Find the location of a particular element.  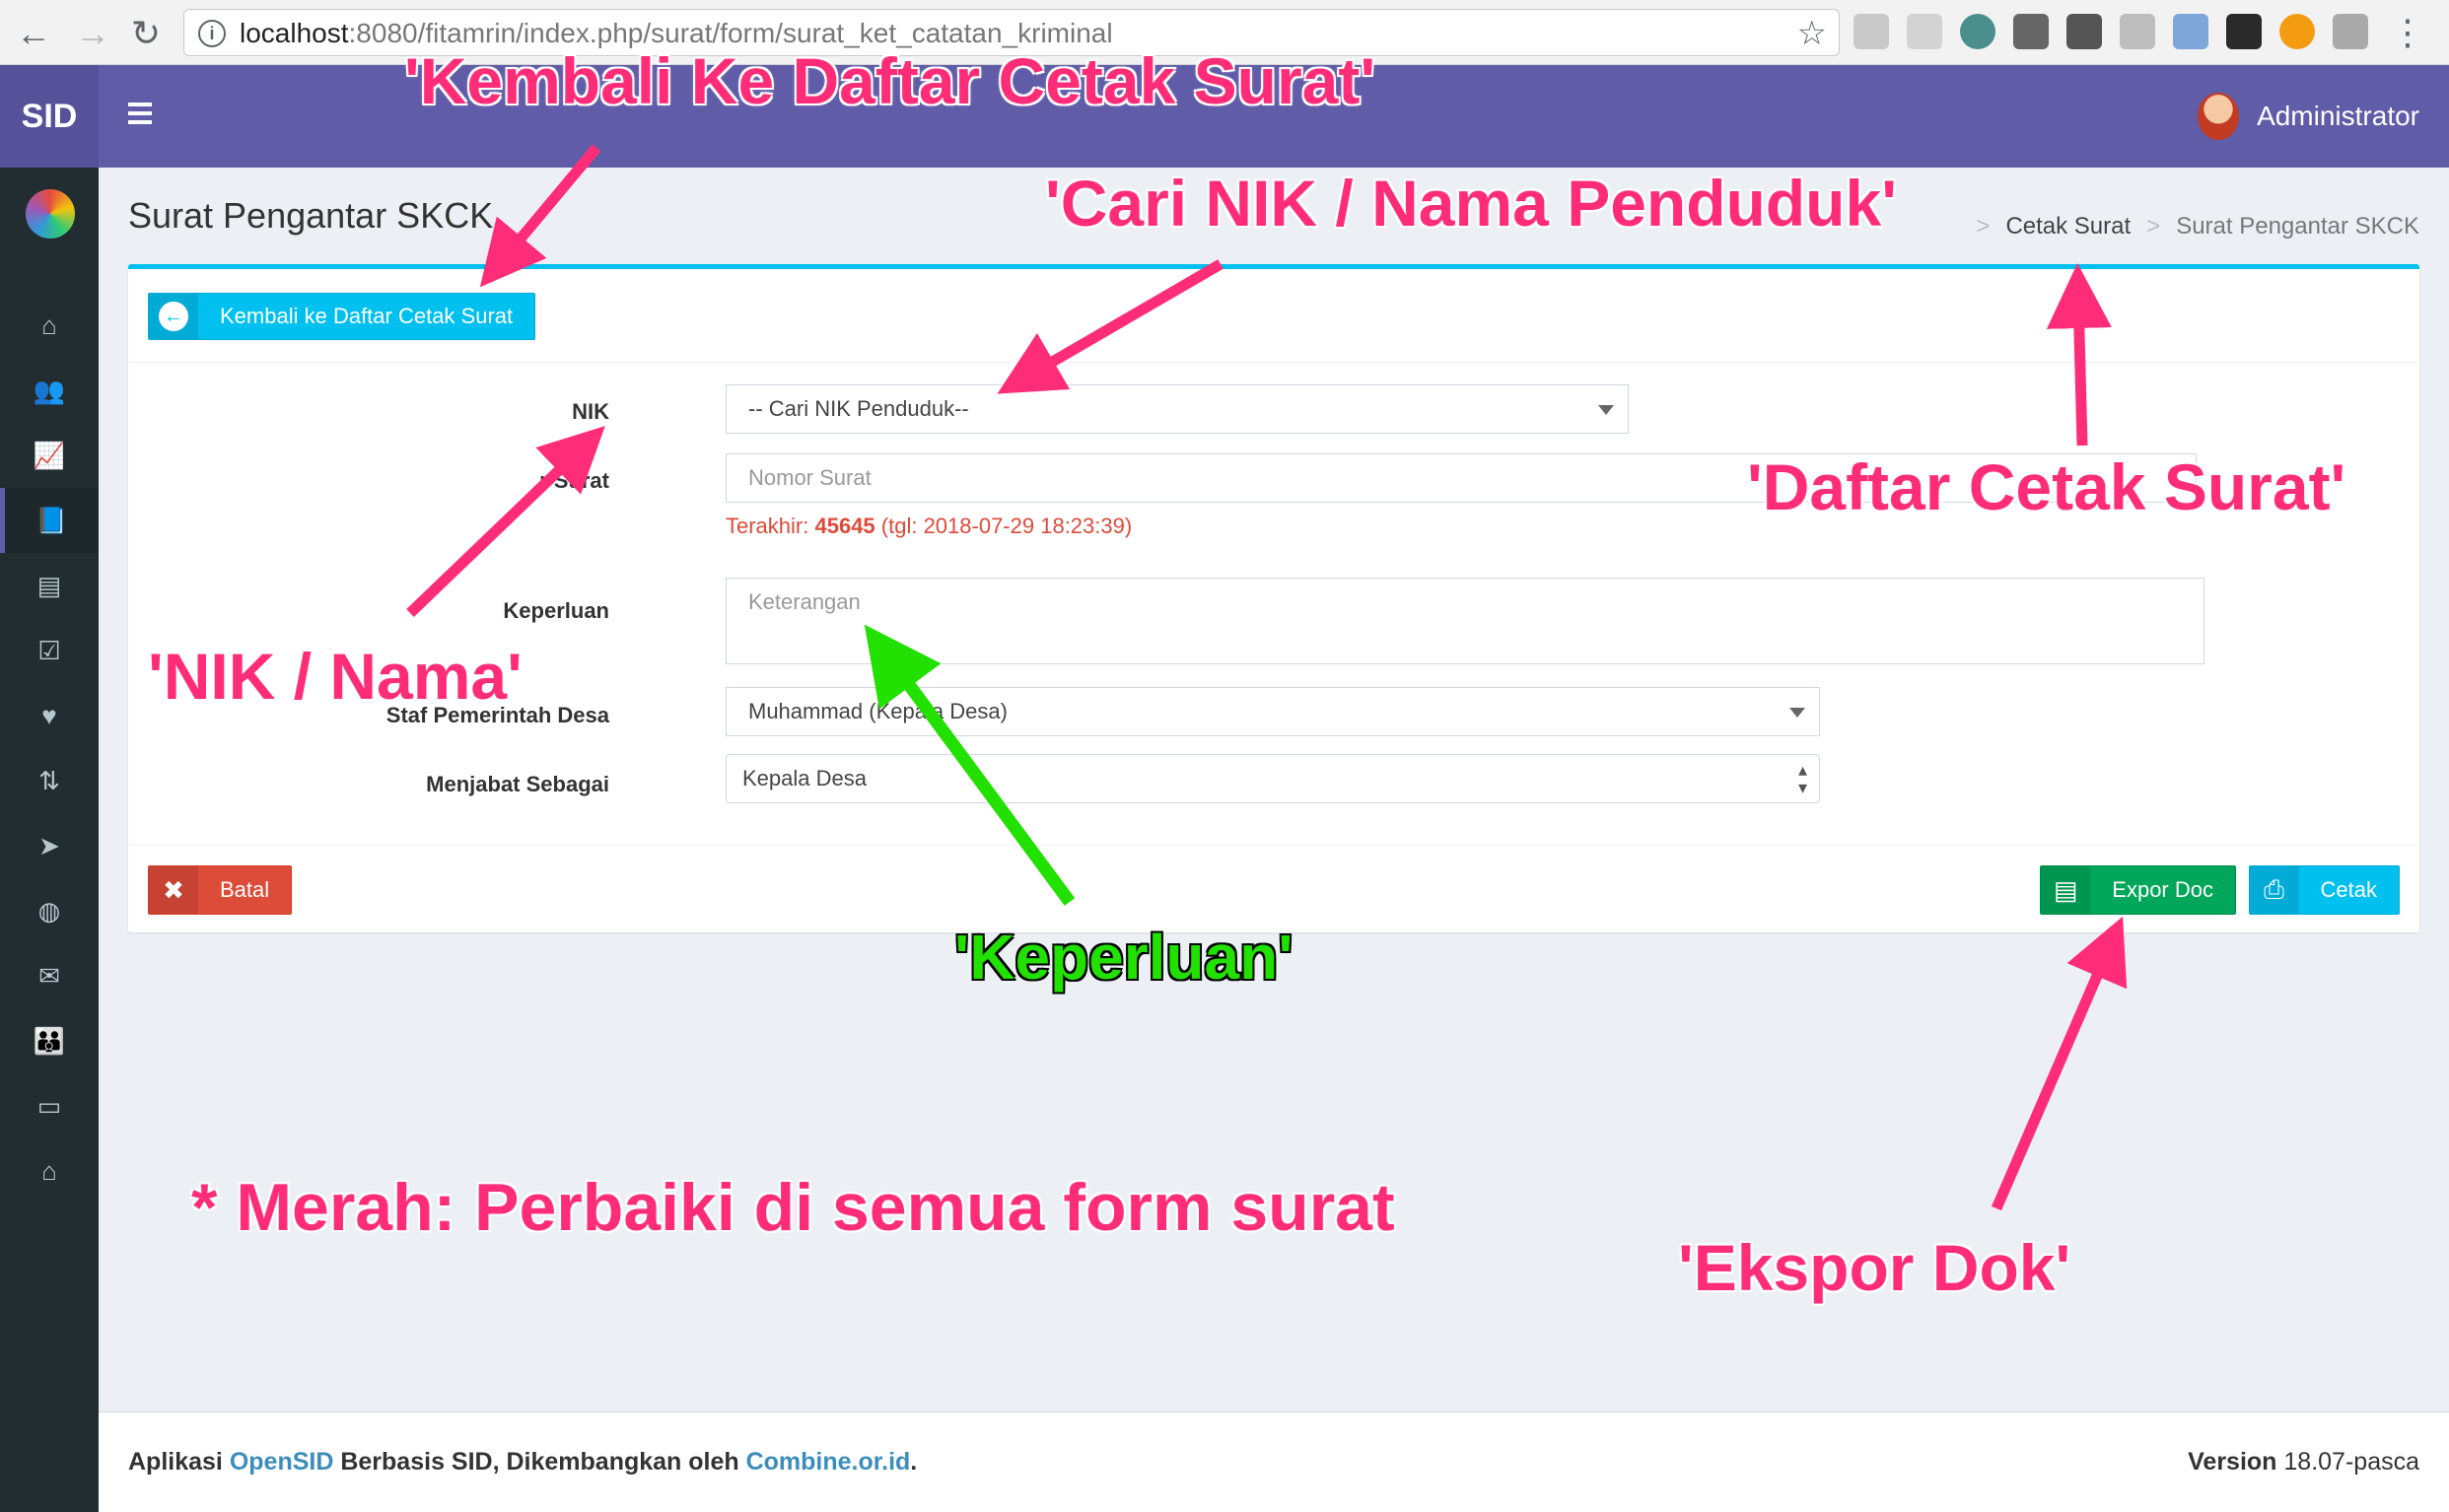

breadcrumb: > Cetak Surat > Surat Pengantar SKCK is located at coordinates (2197, 227).